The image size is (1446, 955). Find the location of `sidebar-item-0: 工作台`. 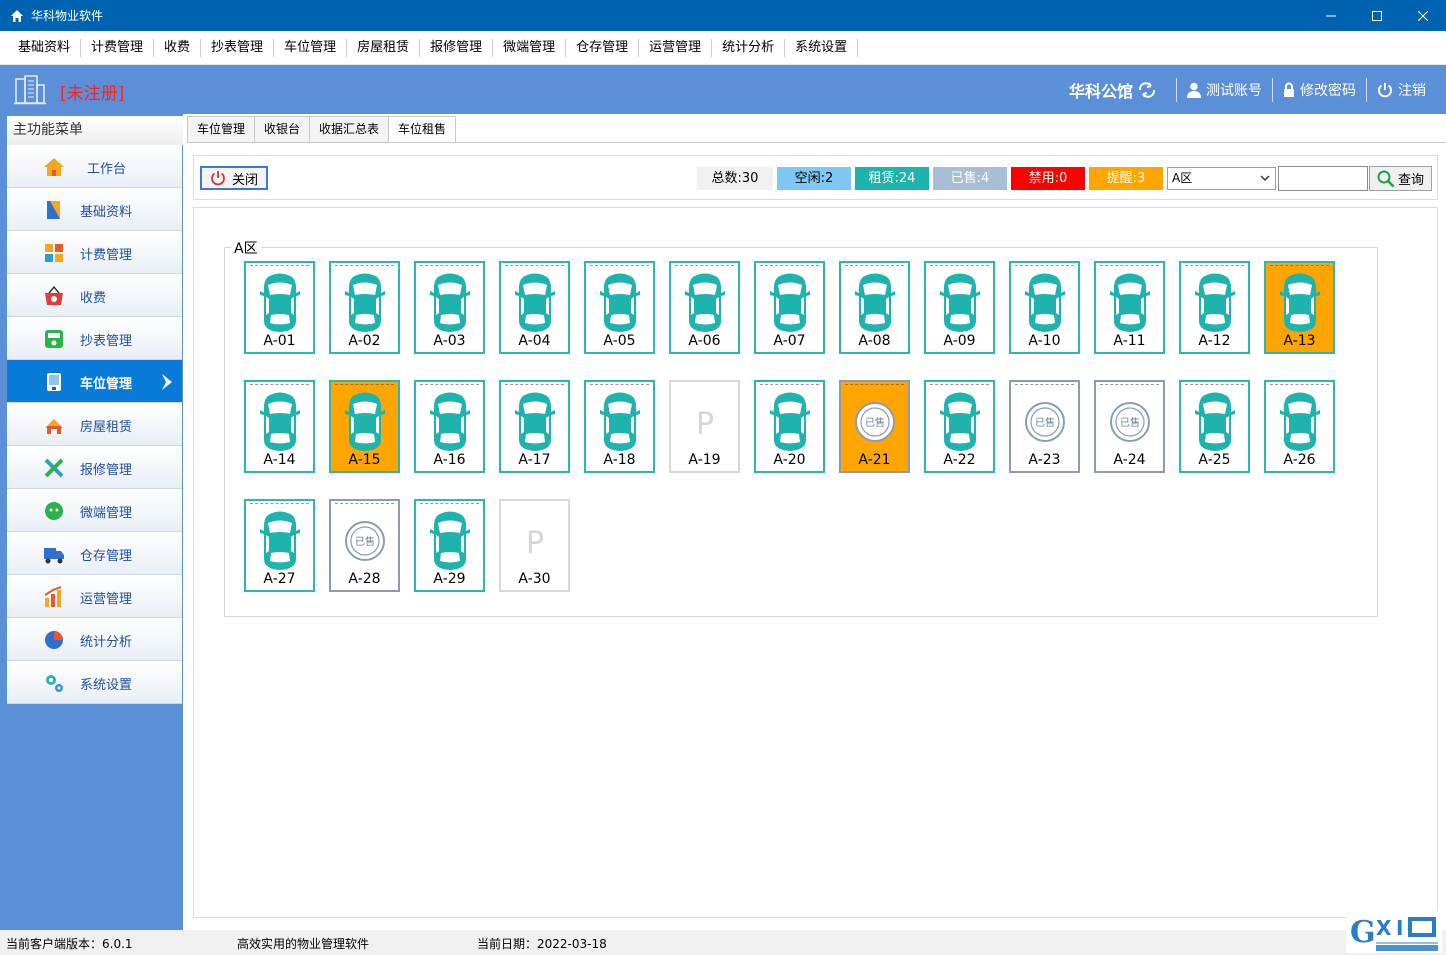

sidebar-item-0: 工作台 is located at coordinates (94, 166).